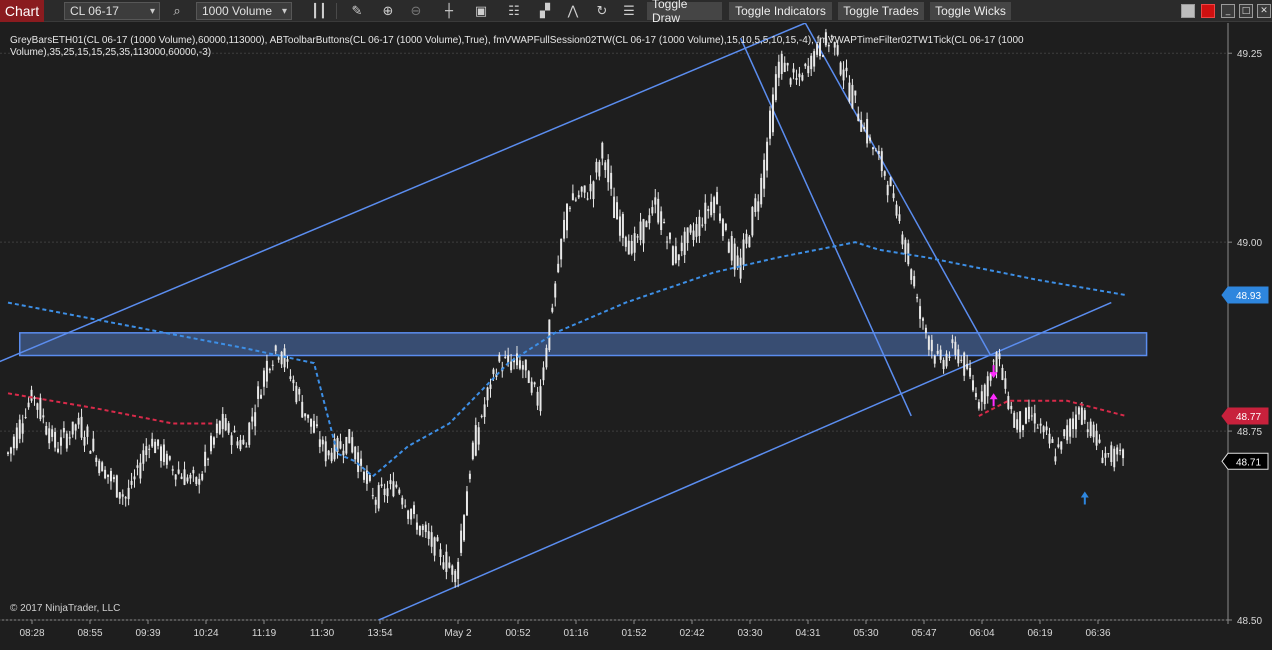 This screenshot has width=1272, height=650. I want to click on time-tick-label: 11:30, so click(322, 633).